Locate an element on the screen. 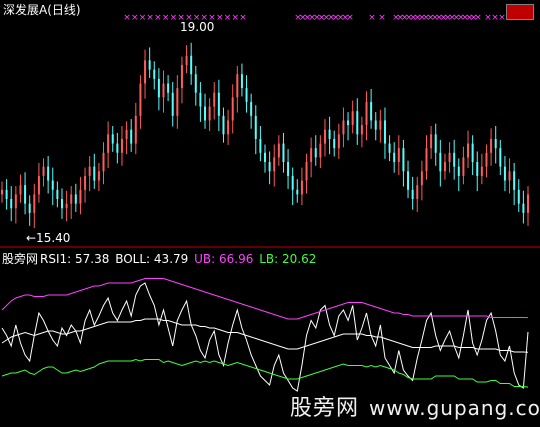 This screenshot has width=540, height=427. high-price-annotation: 19.00 is located at coordinates (197, 27).